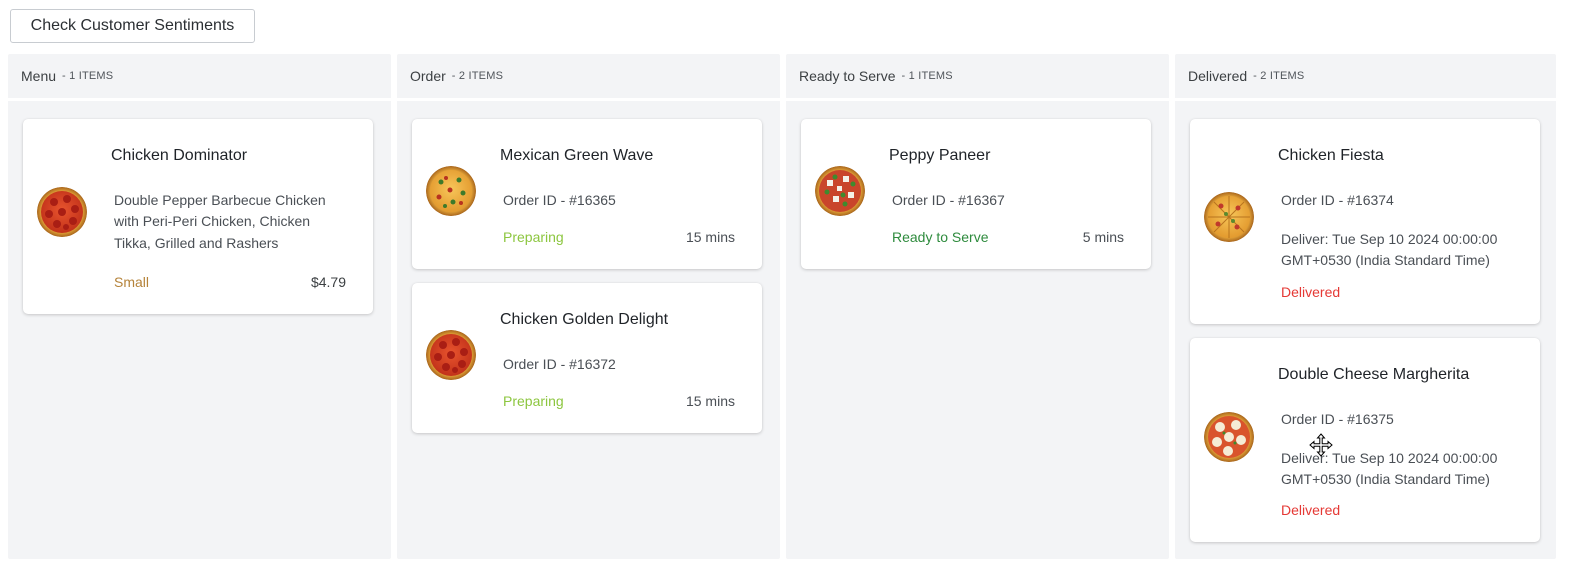  Describe the element at coordinates (220, 200) in the screenshot. I see `item-description-line-1: Double Pepper Barbecue Chicken` at that location.